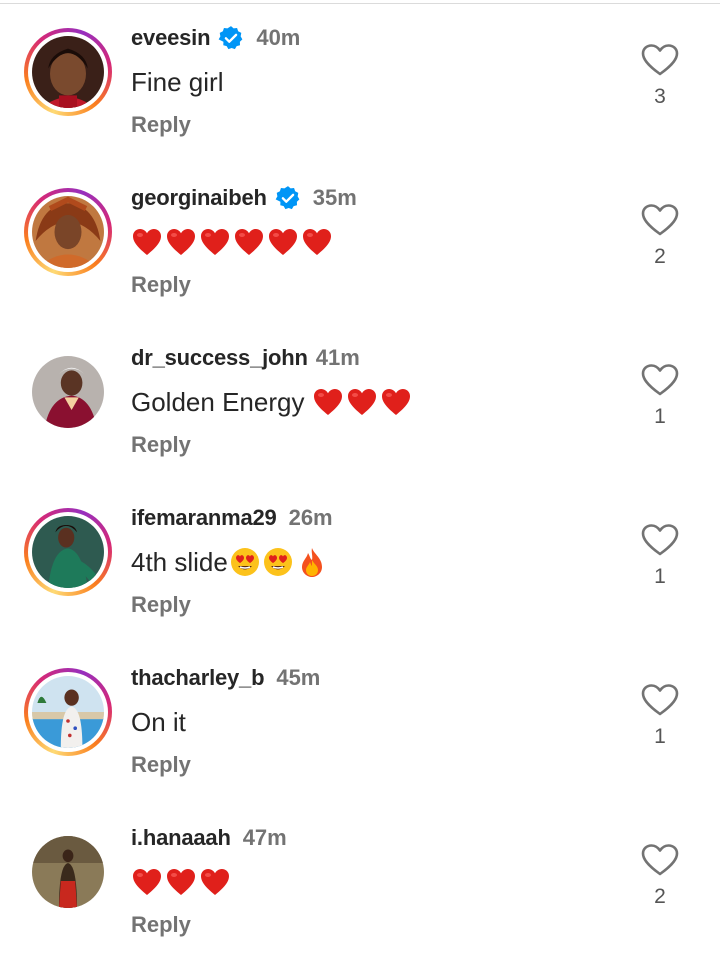 This screenshot has height=960, width=720. I want to click on comment-body: Golden Energy, so click(218, 401).